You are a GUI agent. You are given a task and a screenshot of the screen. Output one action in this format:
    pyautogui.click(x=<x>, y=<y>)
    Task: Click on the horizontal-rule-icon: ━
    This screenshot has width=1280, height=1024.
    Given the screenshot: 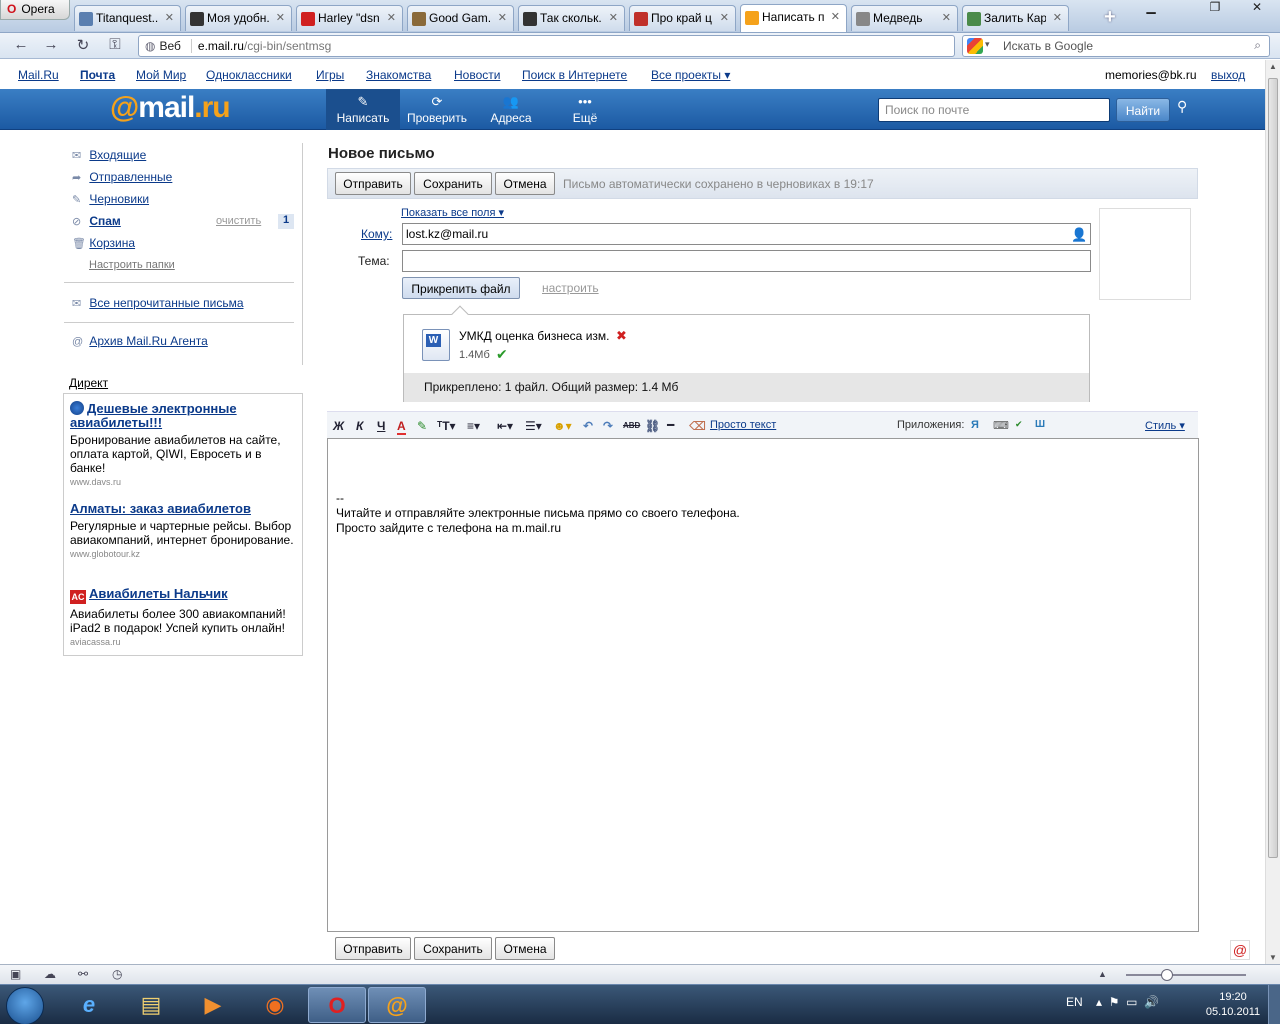 What is the action you would take?
    pyautogui.click(x=670, y=425)
    